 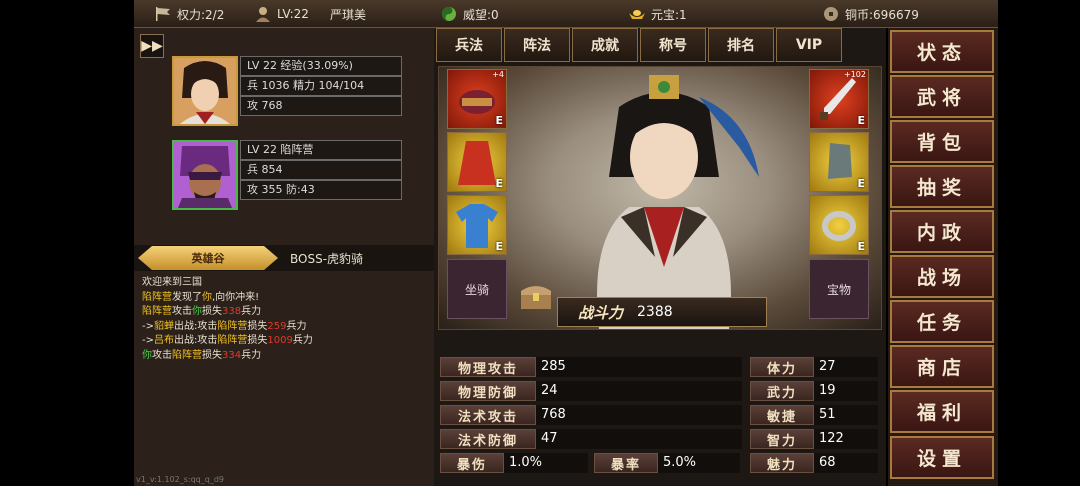 I want to click on gauntlet-slot: E, so click(x=839, y=162).